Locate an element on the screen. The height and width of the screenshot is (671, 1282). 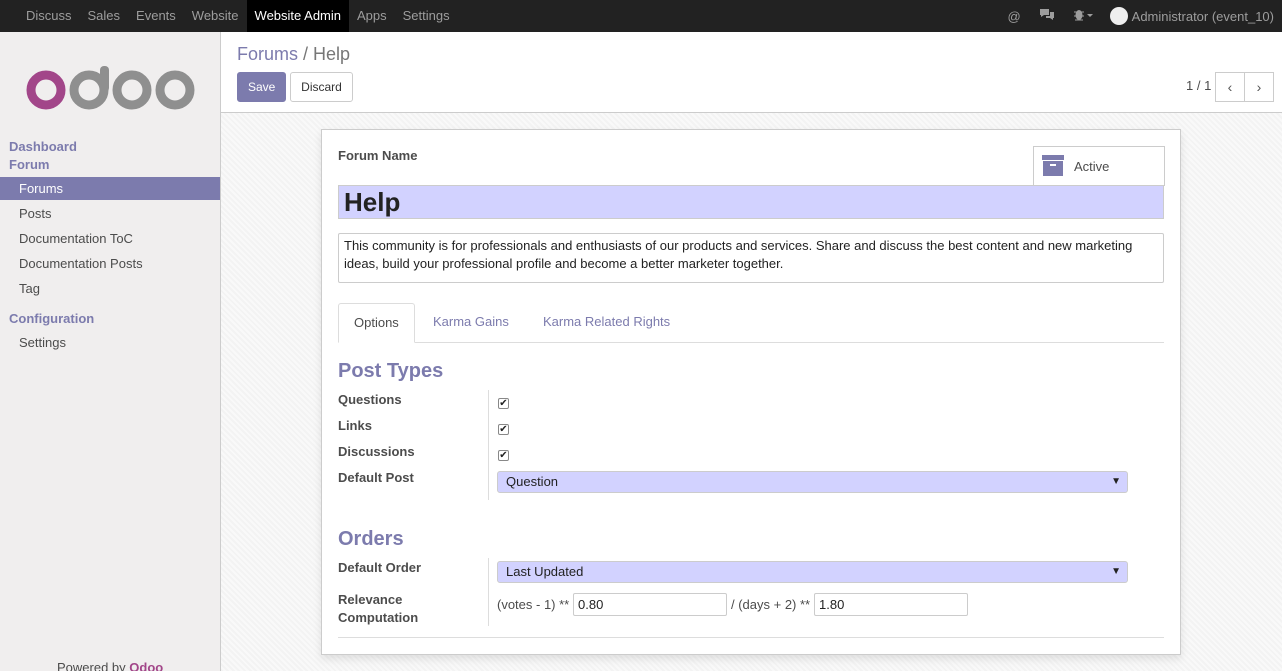
pager-value: 1 / 1 is located at coordinates (1198, 85).